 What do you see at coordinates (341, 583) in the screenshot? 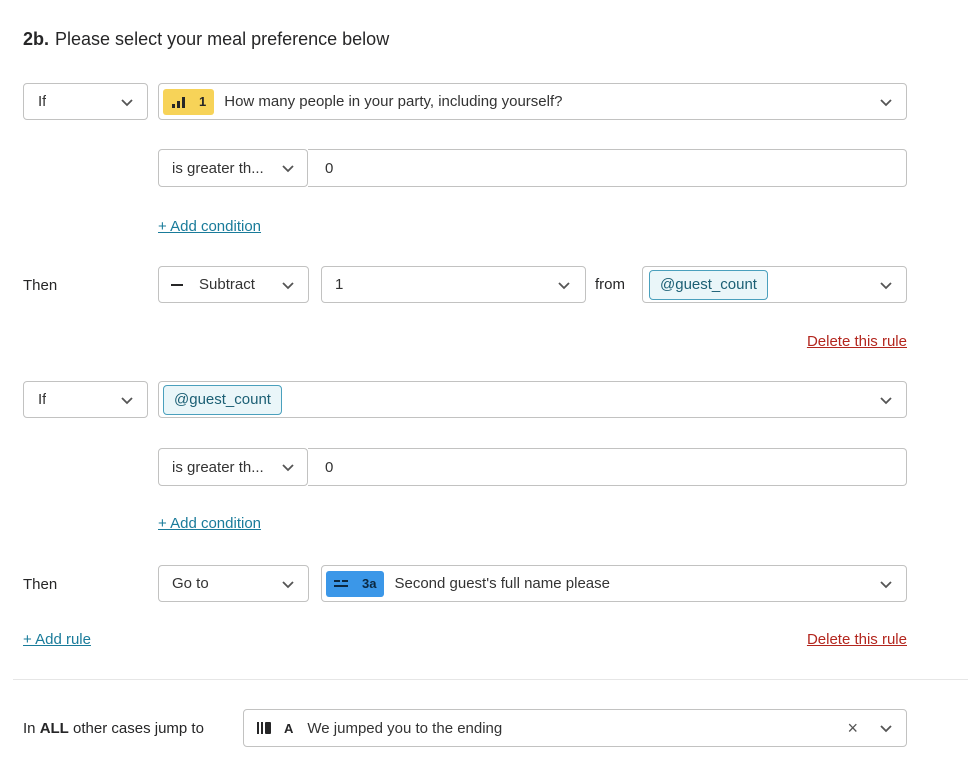
I see `short-text-icon` at bounding box center [341, 583].